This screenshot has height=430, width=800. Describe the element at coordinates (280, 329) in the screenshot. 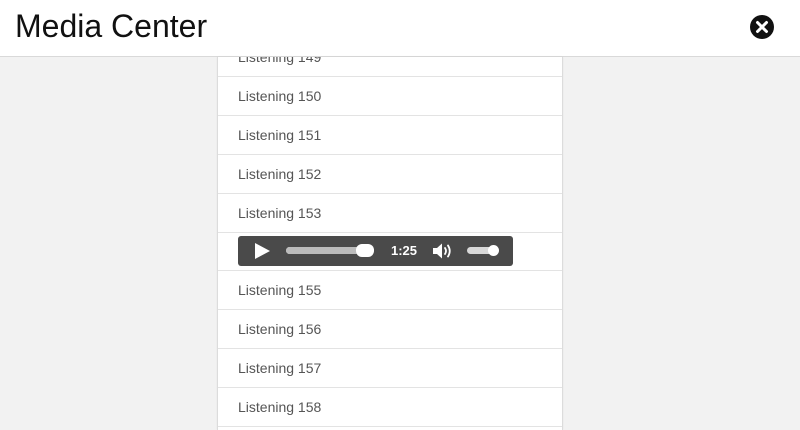

I see `list-item-label: Listening 156` at that location.